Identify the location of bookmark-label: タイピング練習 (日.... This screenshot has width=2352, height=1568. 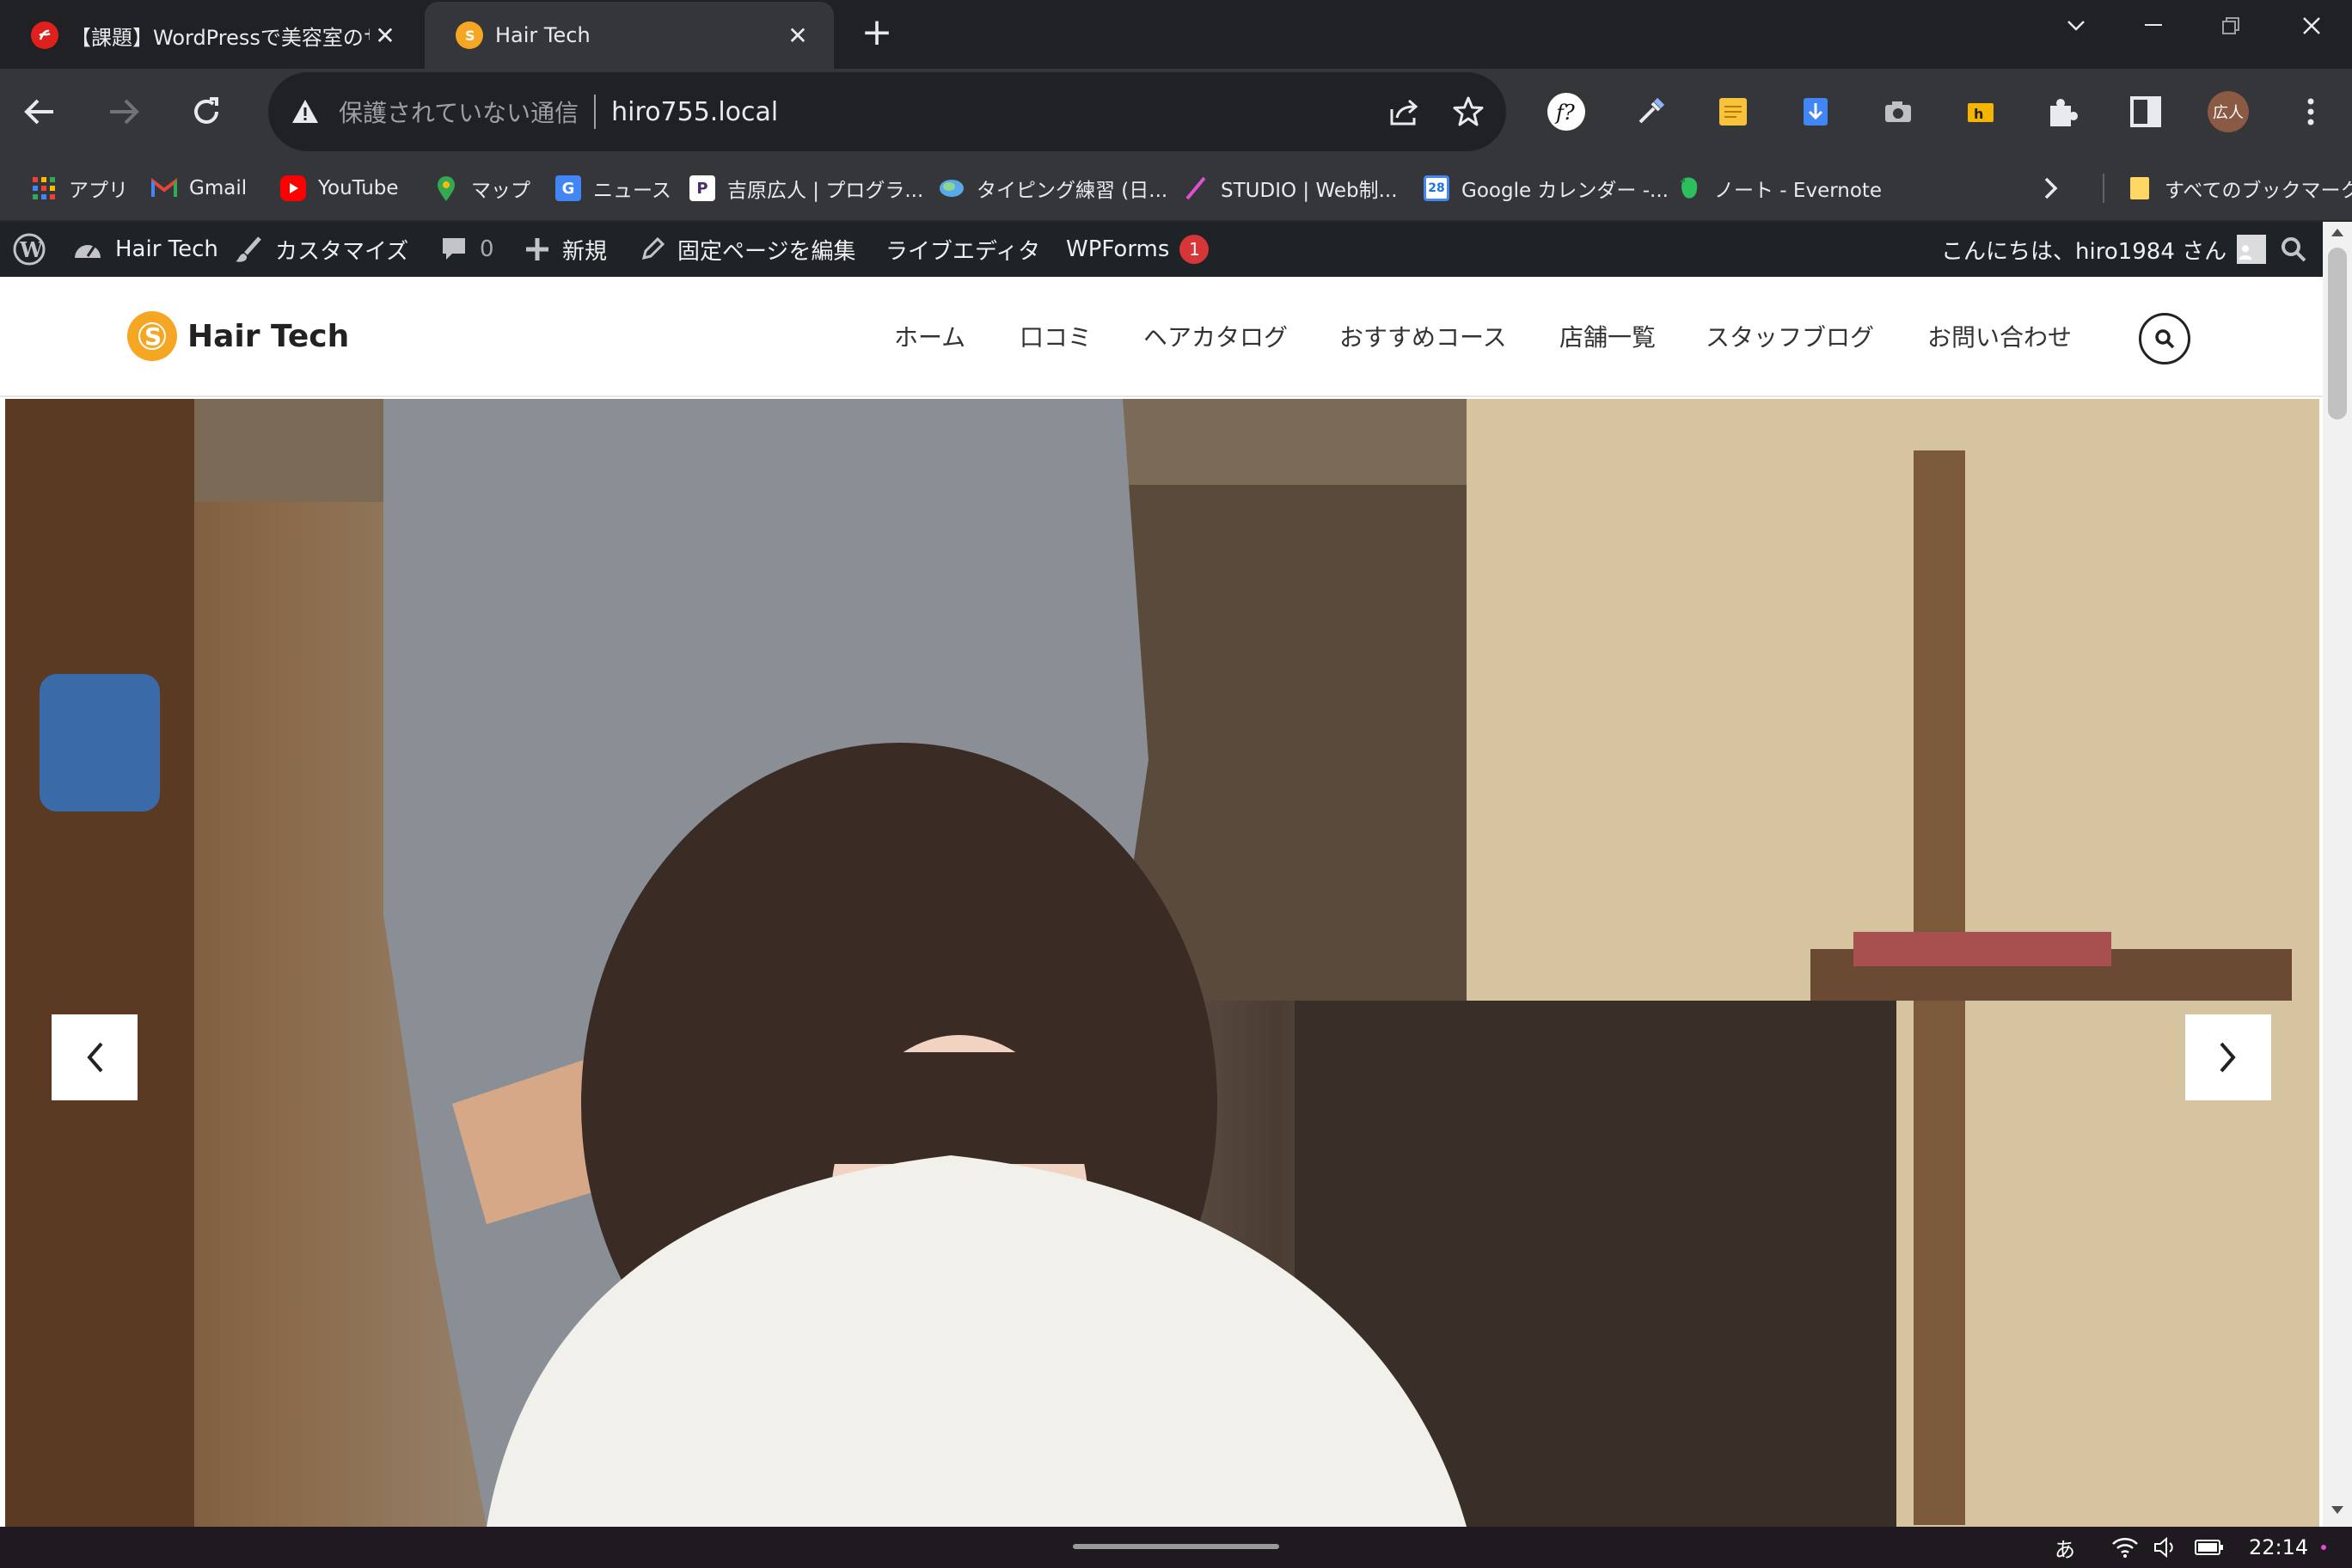
(1072, 191).